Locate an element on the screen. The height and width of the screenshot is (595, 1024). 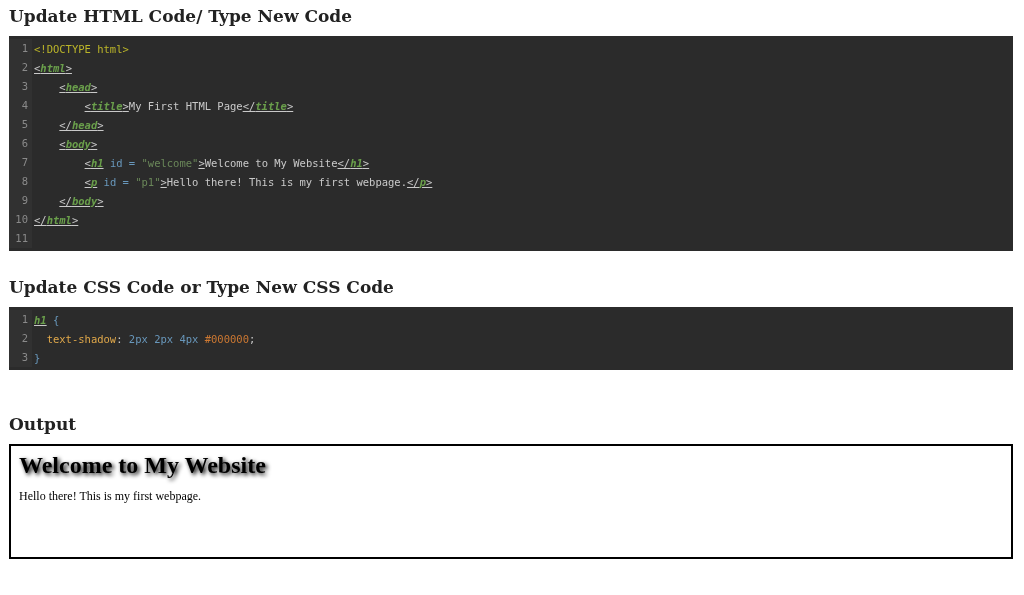
code-token: </html> is located at coordinates (56, 219).